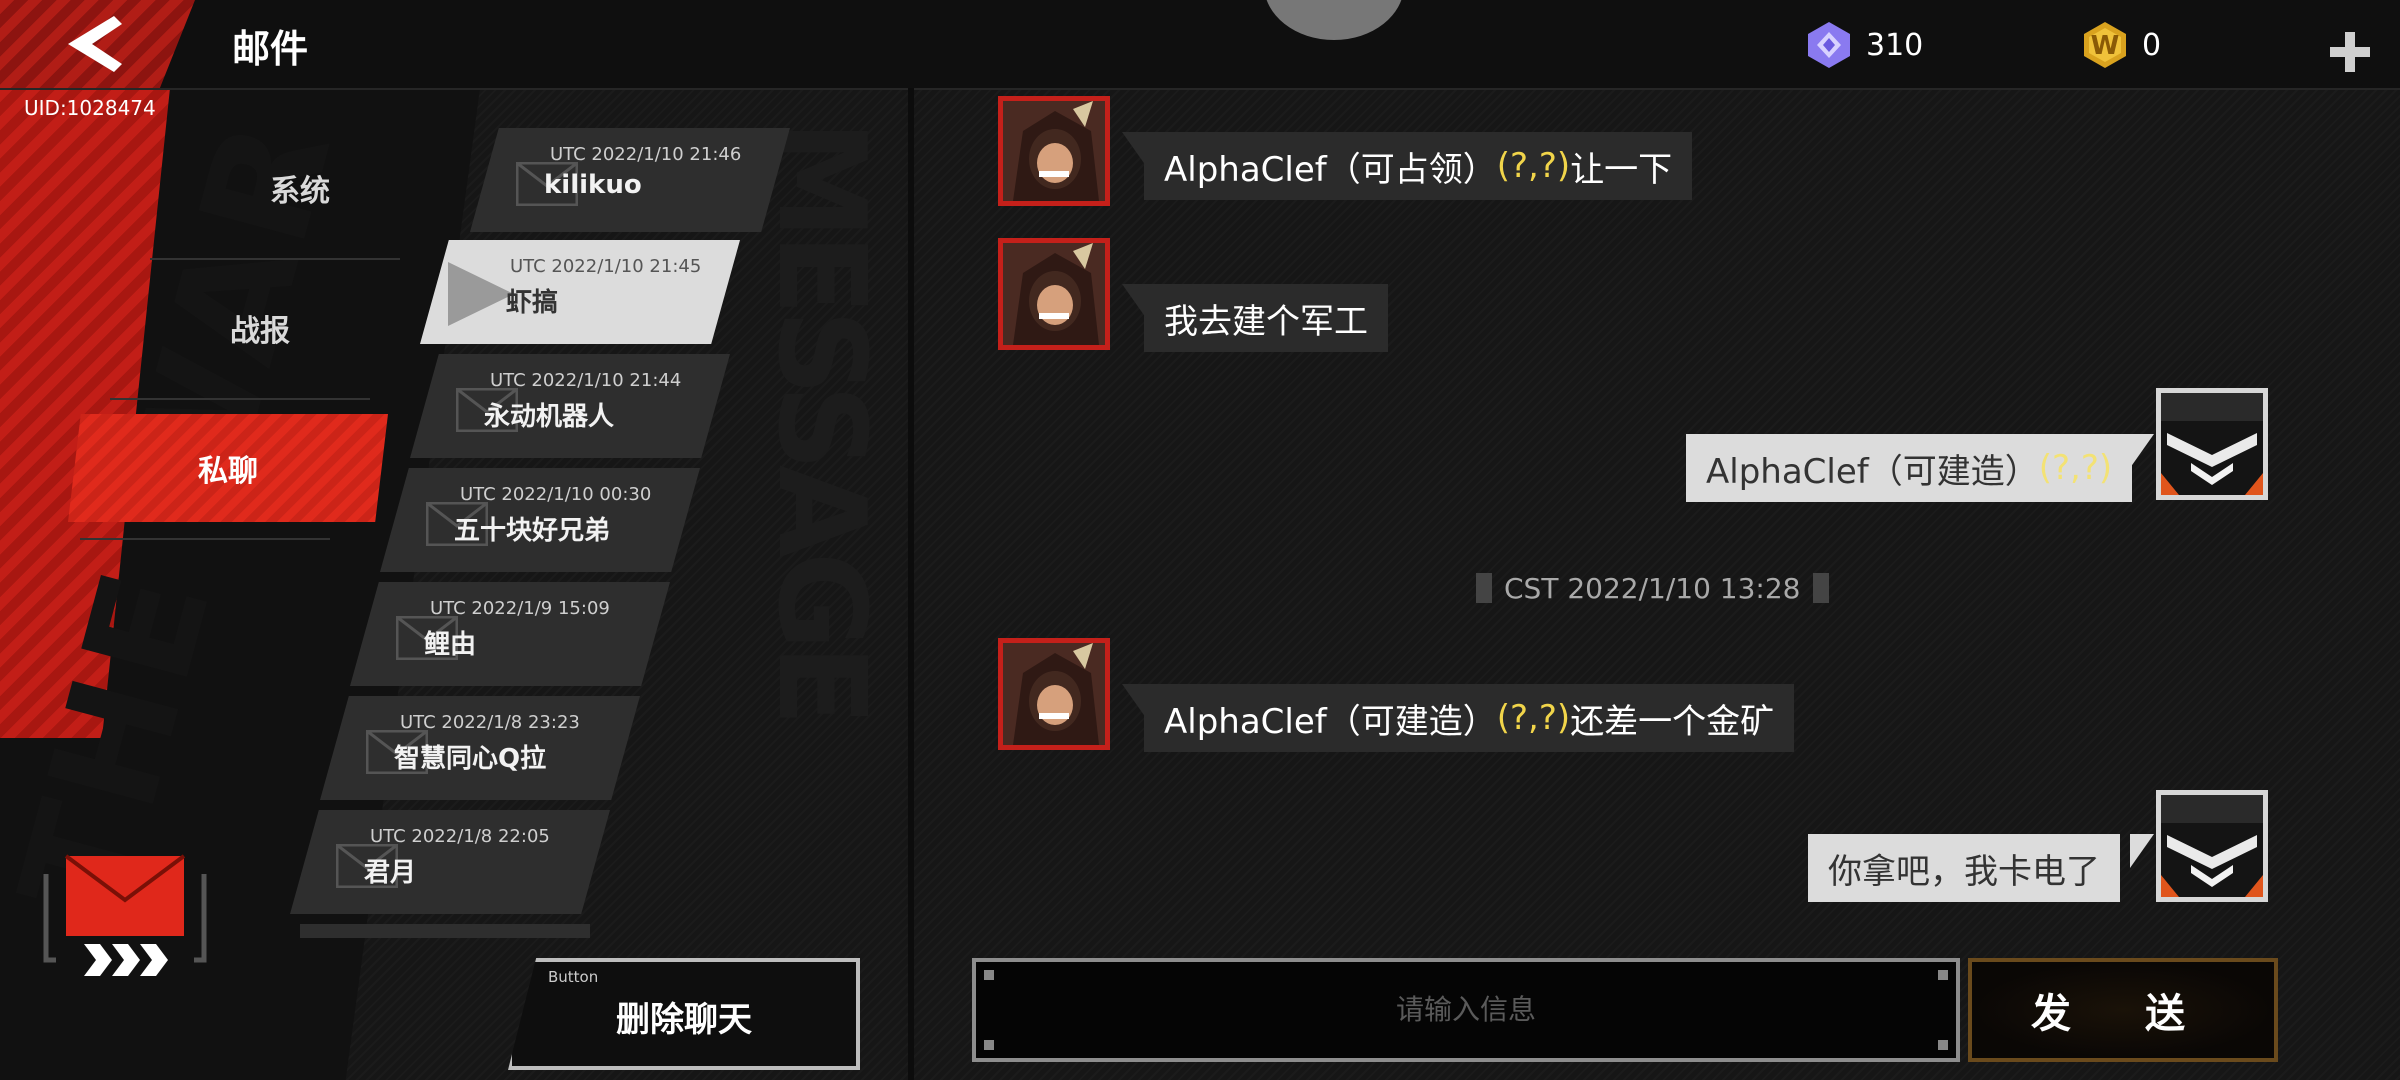 This screenshot has height=1080, width=2400. What do you see at coordinates (490, 722) in the screenshot?
I see `conversation-time: UTC 2022/1/8 23:23` at bounding box center [490, 722].